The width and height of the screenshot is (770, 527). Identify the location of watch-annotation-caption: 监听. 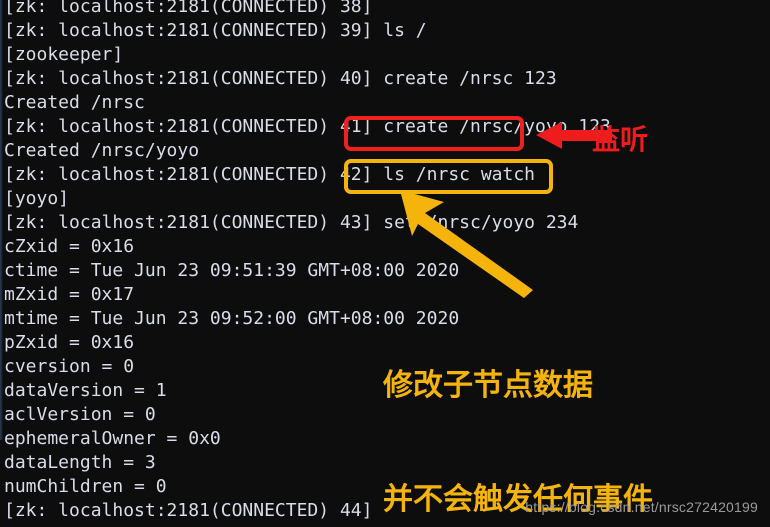
(620, 139).